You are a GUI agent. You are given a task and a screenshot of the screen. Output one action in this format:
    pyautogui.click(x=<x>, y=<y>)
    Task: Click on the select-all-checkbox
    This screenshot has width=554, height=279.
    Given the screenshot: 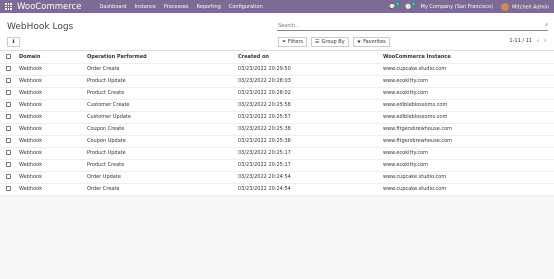 What is the action you would take?
    pyautogui.click(x=8, y=56)
    